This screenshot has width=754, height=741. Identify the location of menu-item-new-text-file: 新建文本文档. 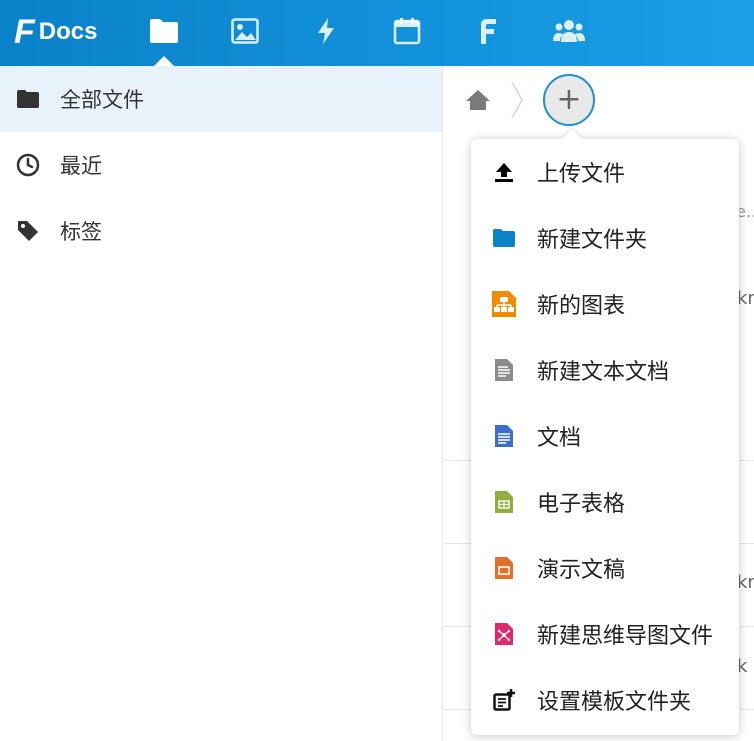
(605, 370).